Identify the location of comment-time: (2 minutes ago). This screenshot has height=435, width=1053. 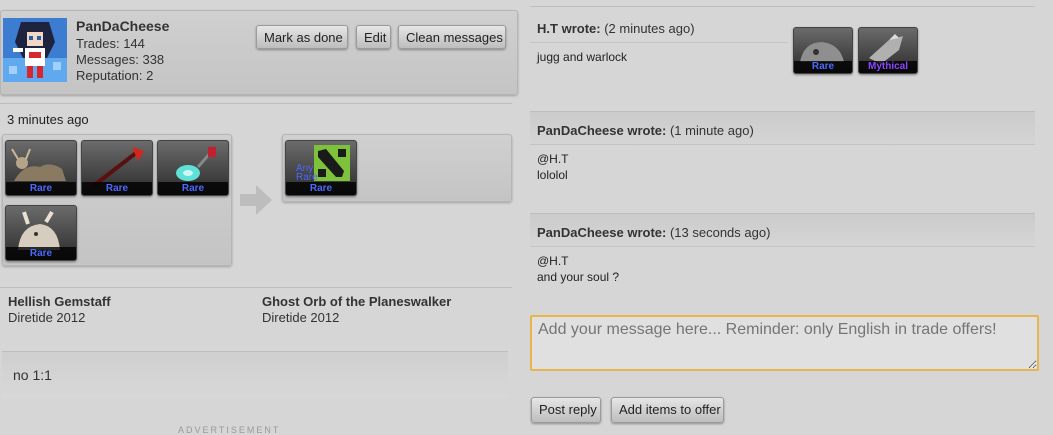
(649, 28).